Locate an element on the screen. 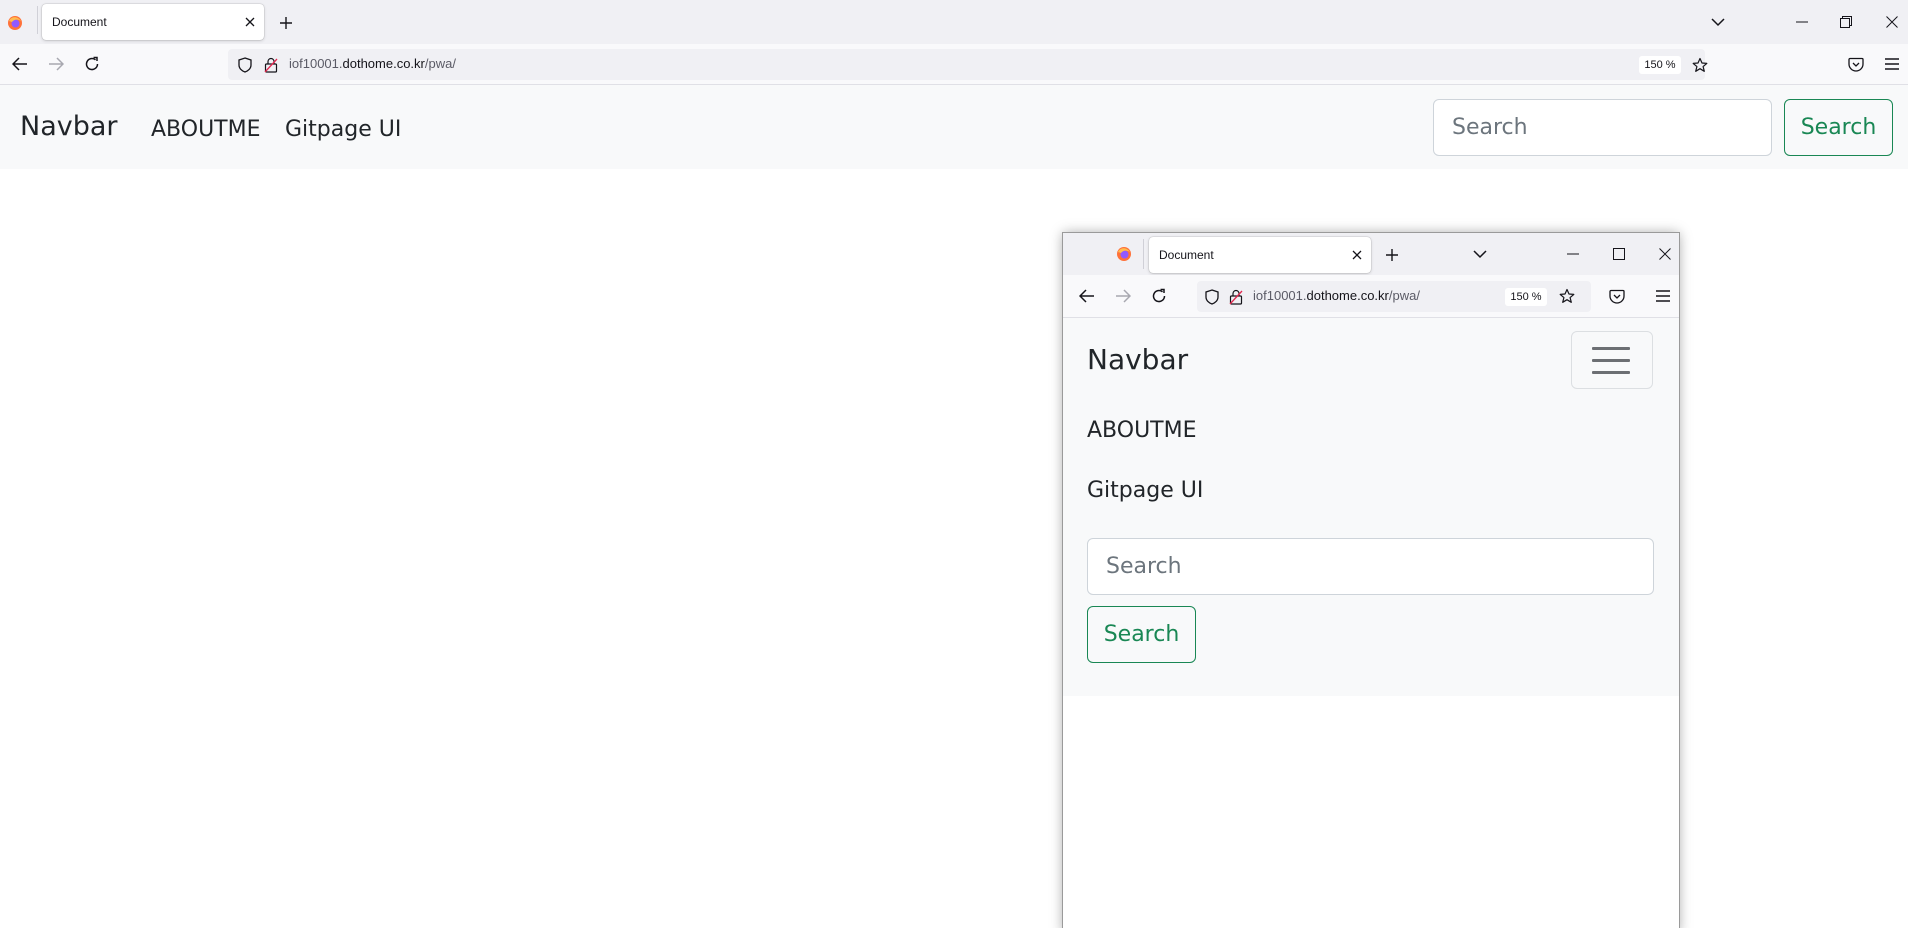 The height and width of the screenshot is (928, 1908). inner-nav-link-aboutme: ABOUTME is located at coordinates (1142, 430).